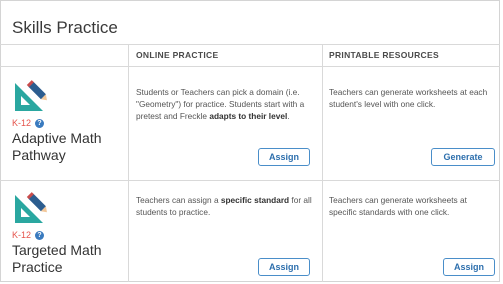 The image size is (503, 284). Describe the element at coordinates (178, 200) in the screenshot. I see `description-text: Teachers can assign a` at that location.